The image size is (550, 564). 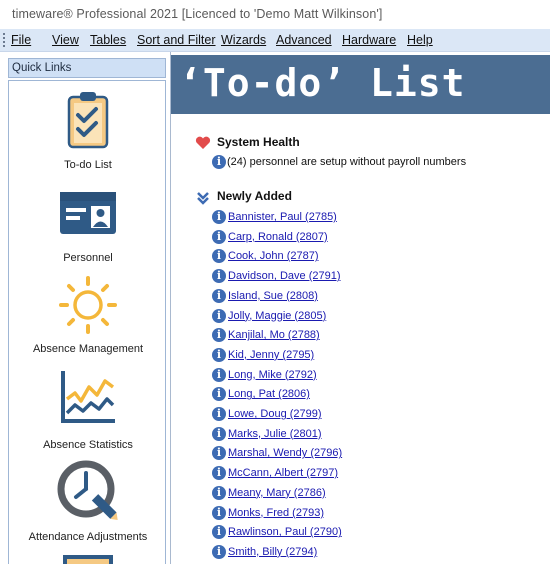 What do you see at coordinates (284, 276) in the screenshot?
I see `person-link: Davidson, Dave (2791)` at bounding box center [284, 276].